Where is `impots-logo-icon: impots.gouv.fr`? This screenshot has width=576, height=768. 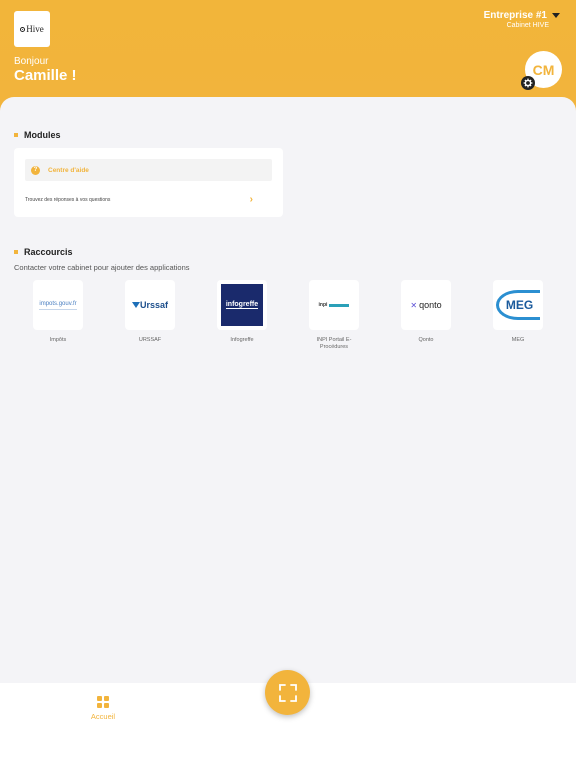 impots-logo-icon: impots.gouv.fr is located at coordinates (58, 305).